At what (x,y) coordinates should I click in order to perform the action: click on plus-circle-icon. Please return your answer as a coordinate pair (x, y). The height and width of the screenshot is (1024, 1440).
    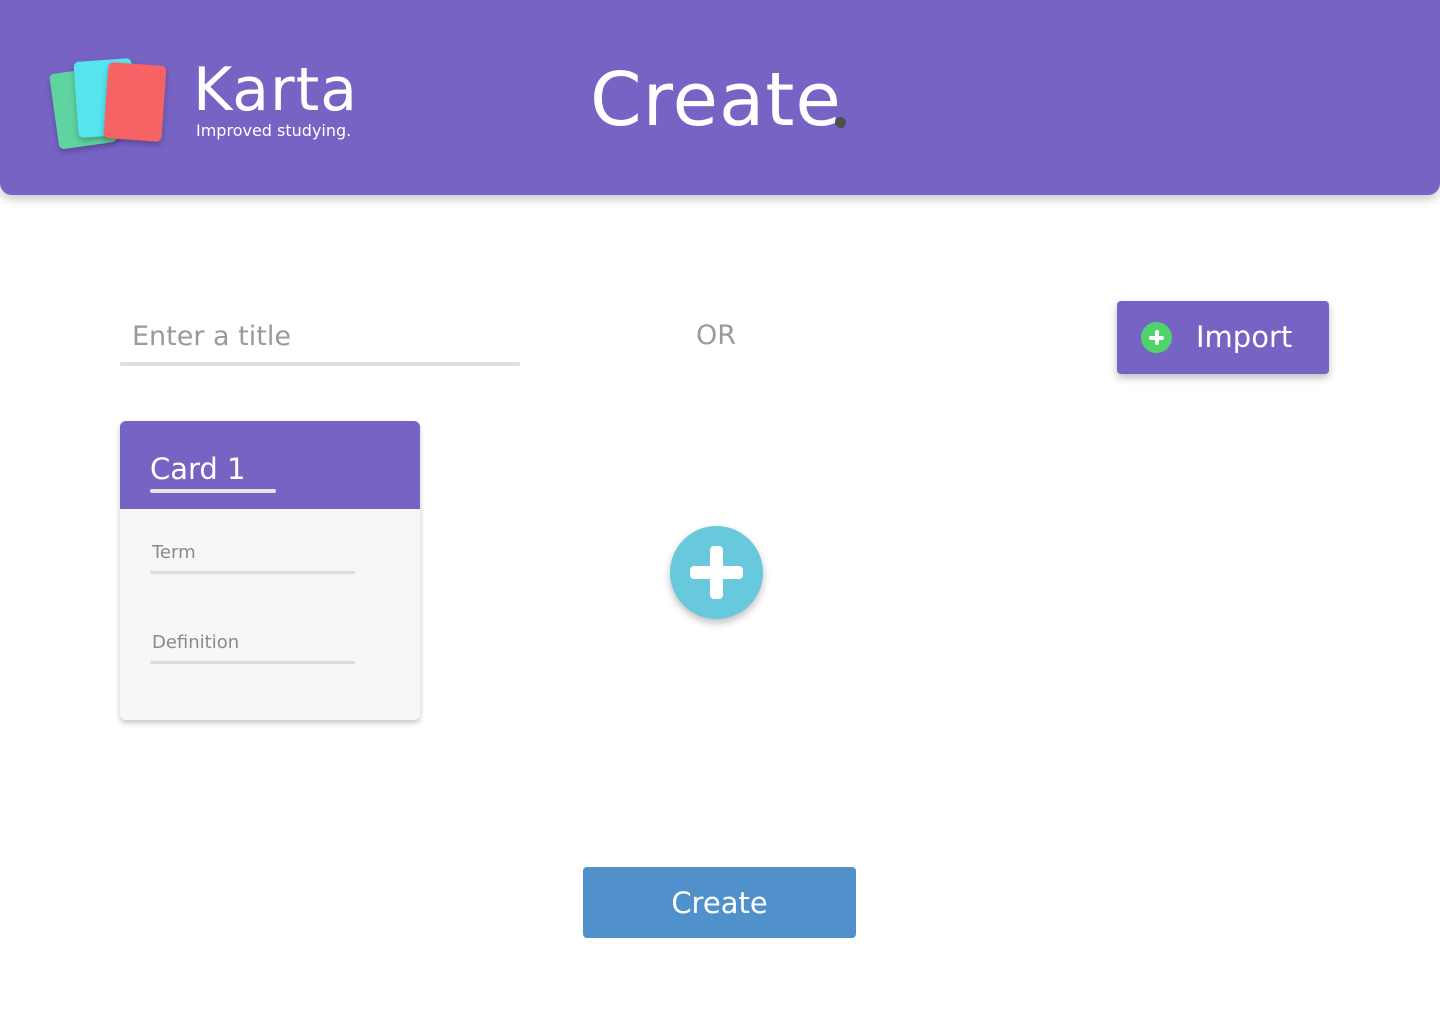
    Looking at the image, I should click on (1156, 337).